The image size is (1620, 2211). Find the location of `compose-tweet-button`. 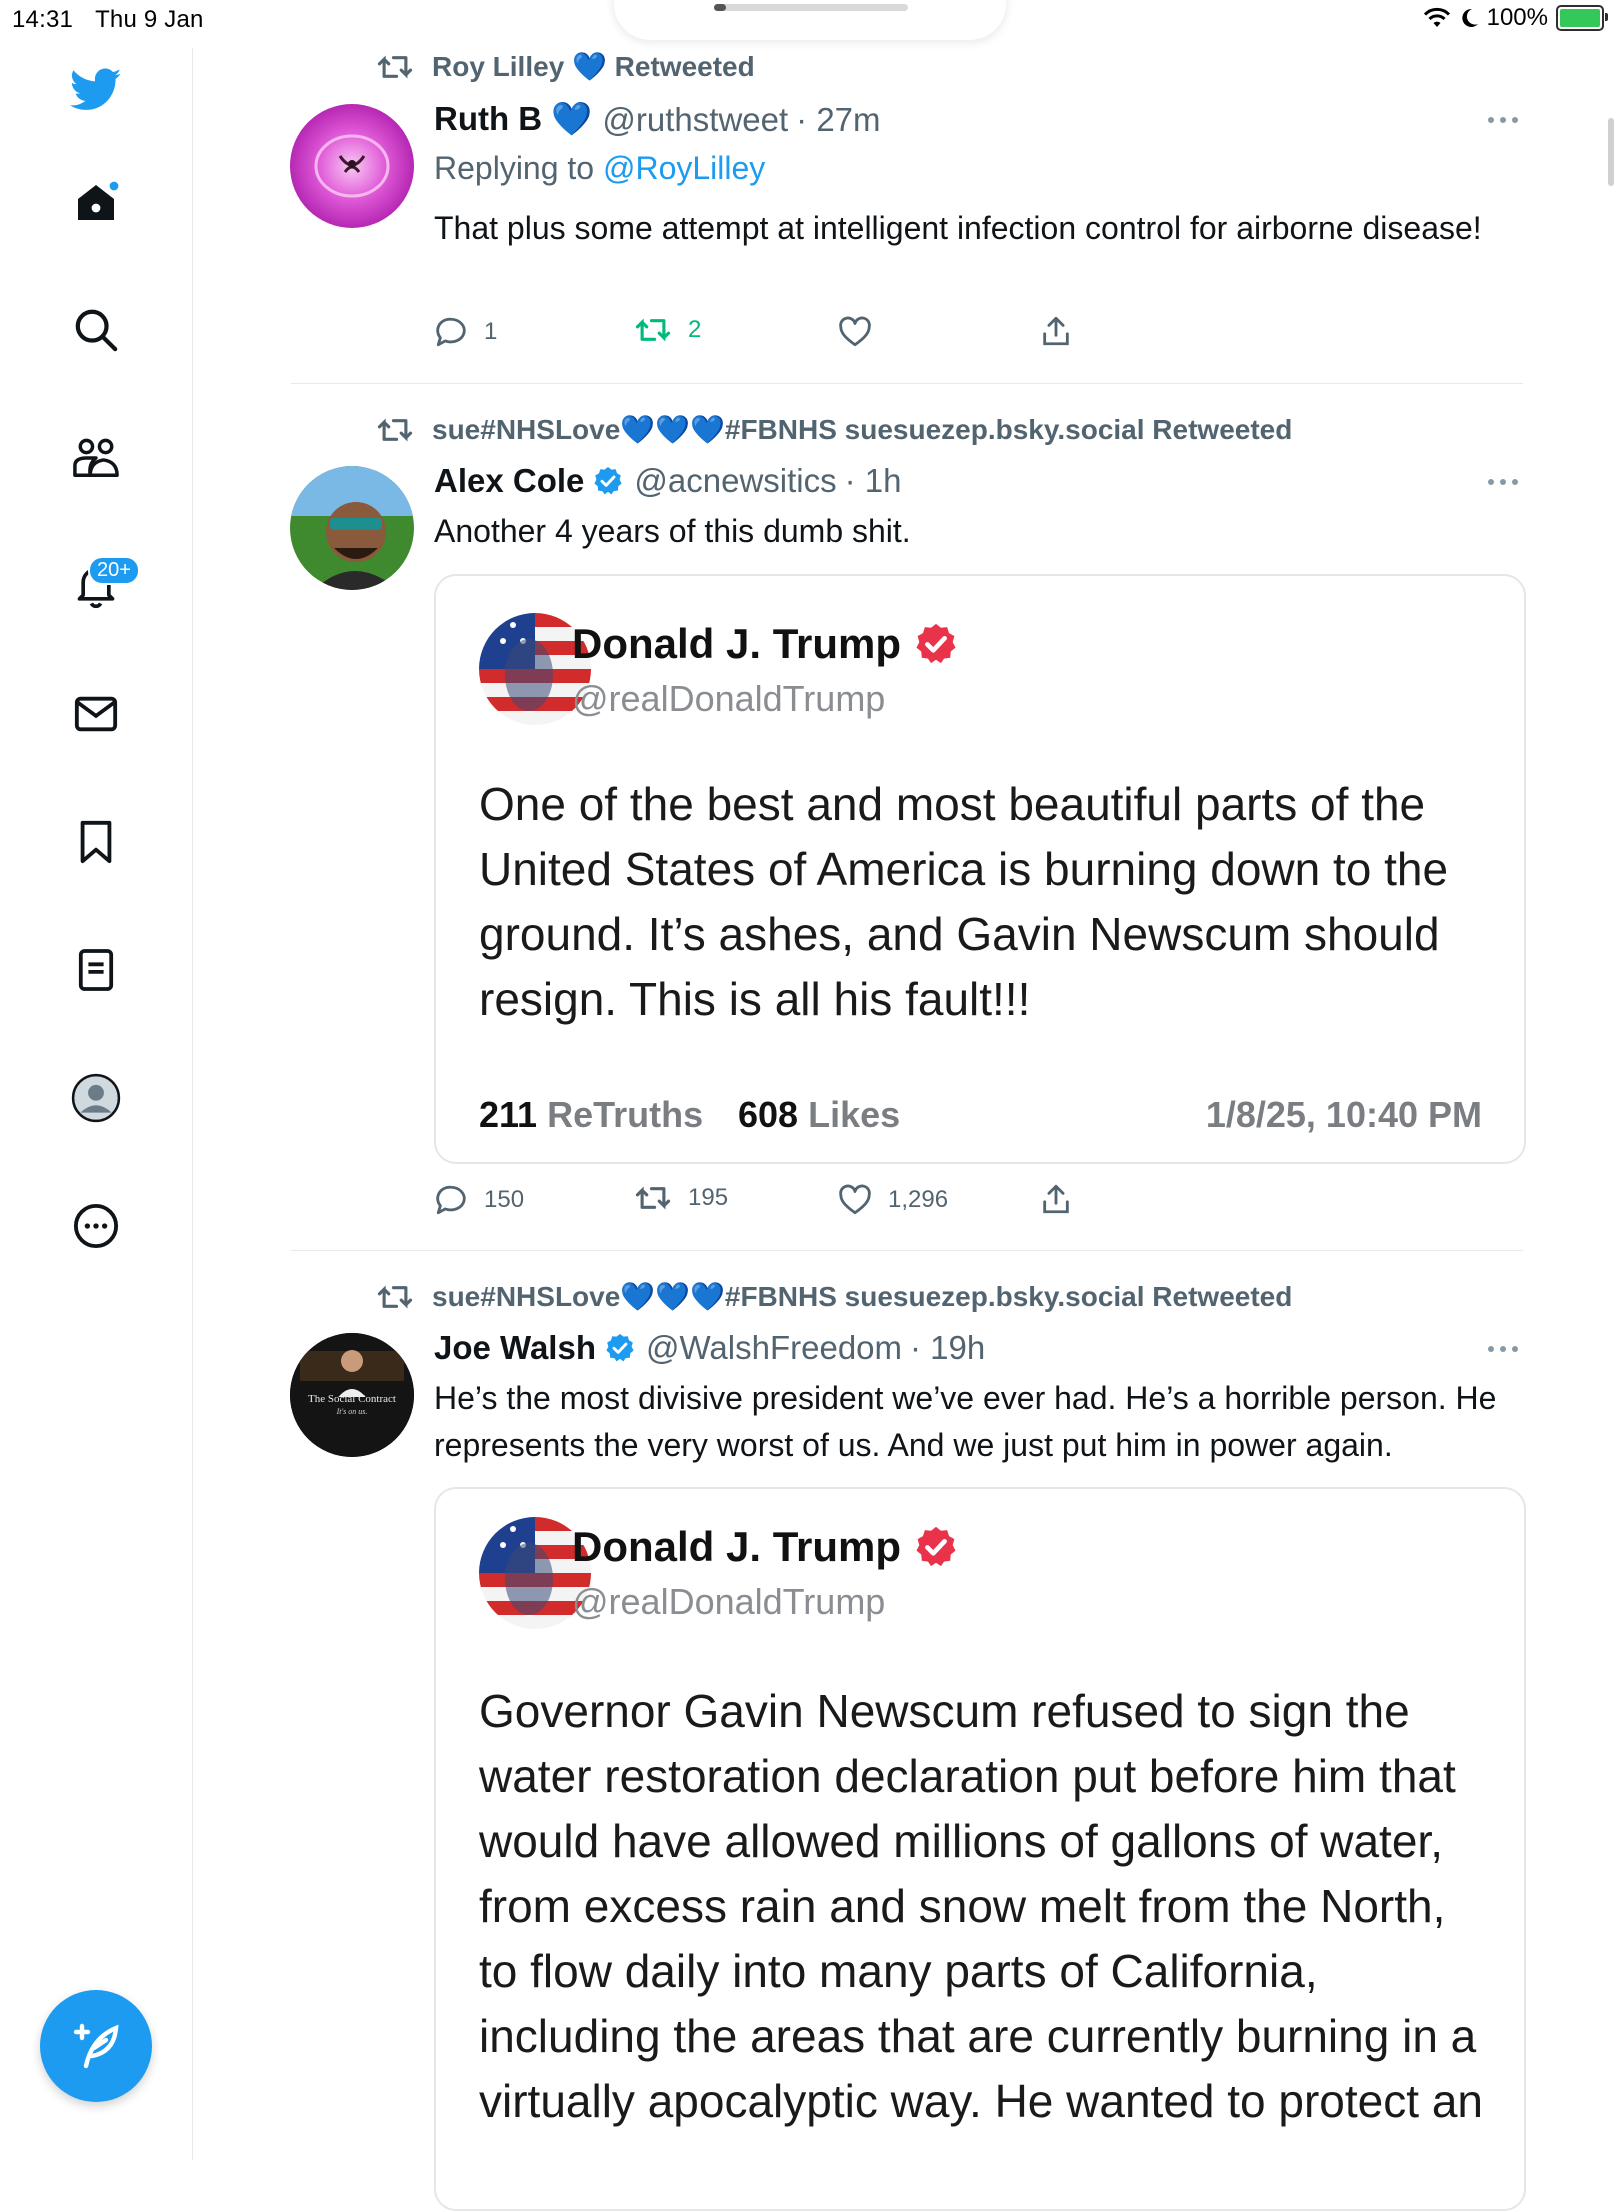

compose-tweet-button is located at coordinates (96, 2046).